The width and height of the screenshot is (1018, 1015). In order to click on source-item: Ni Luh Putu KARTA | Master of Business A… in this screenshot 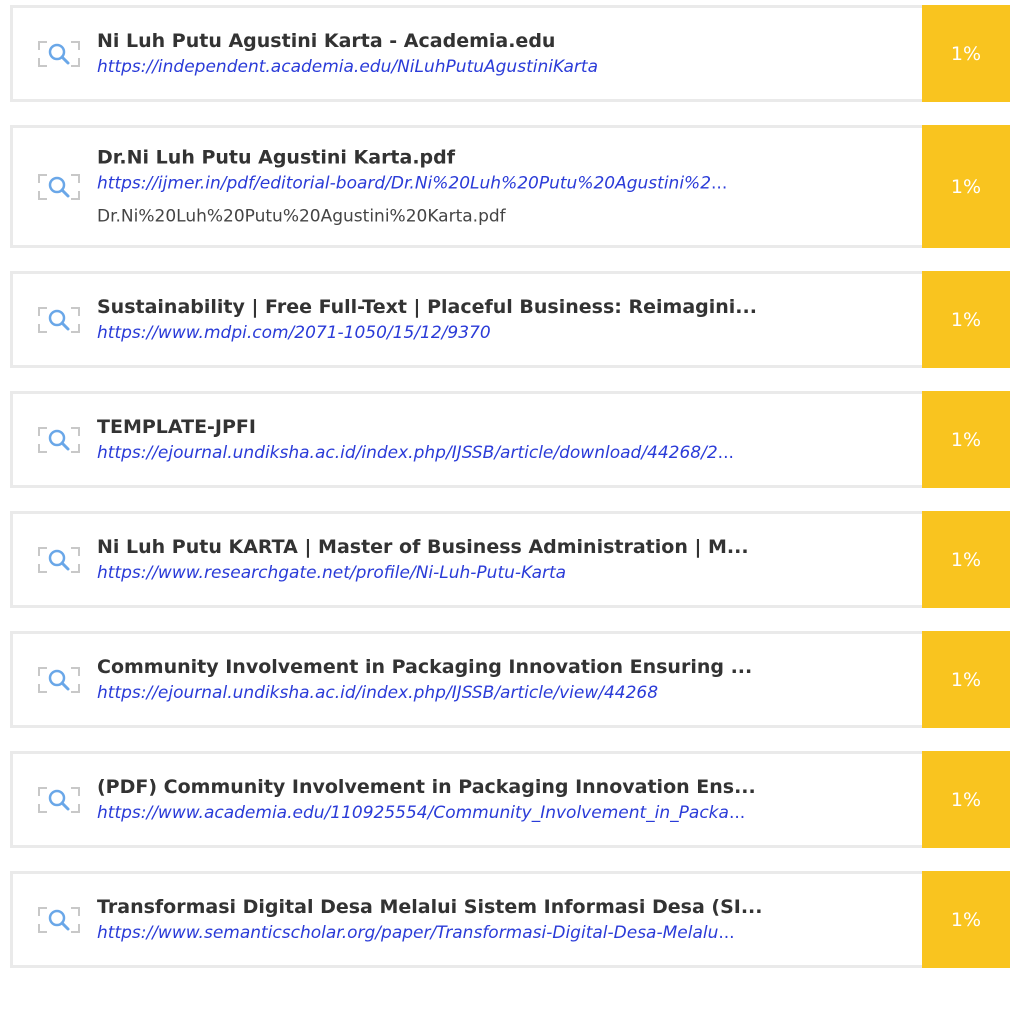, I will do `click(510, 559)`.